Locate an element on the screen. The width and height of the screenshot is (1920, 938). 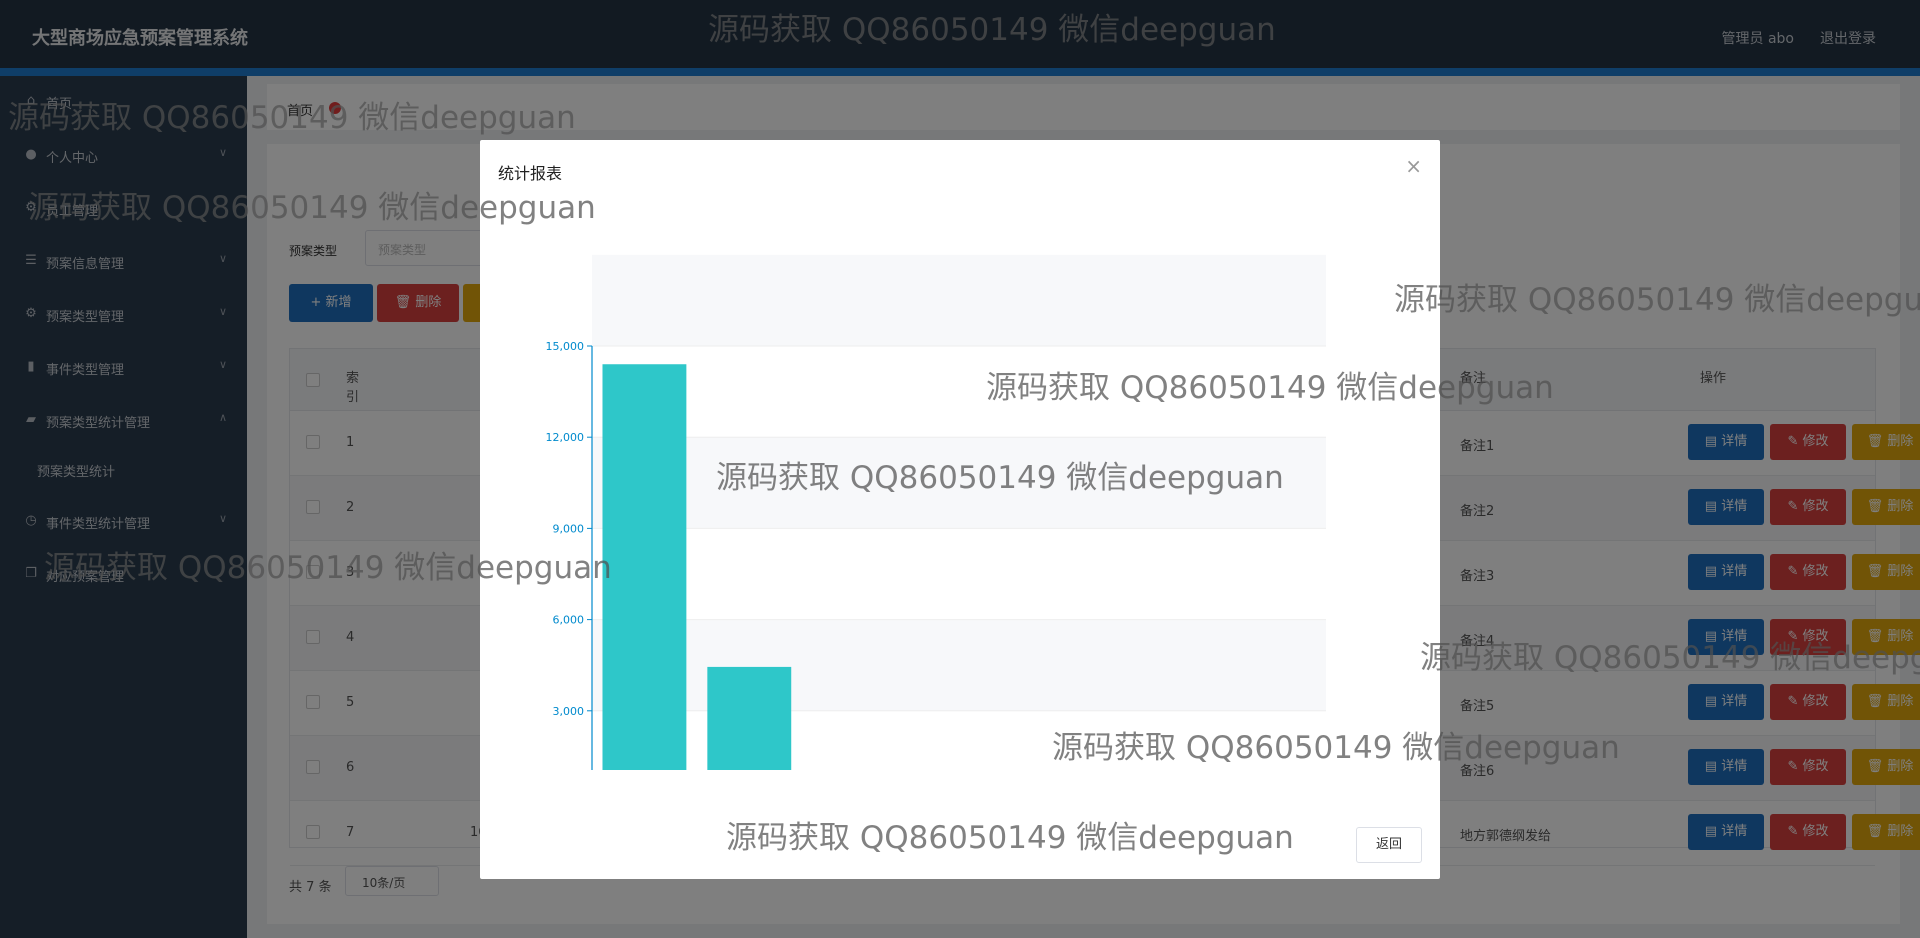
close-icon: × is located at coordinates (1413, 166).